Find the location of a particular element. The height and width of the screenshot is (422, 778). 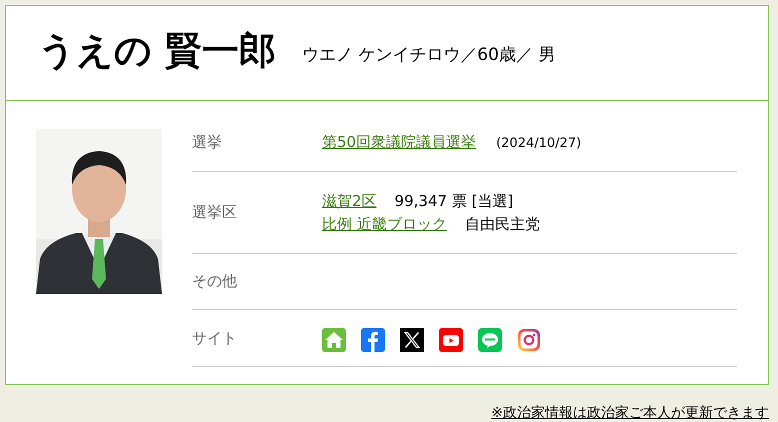

link: 比例 近畿ブロック is located at coordinates (384, 223).